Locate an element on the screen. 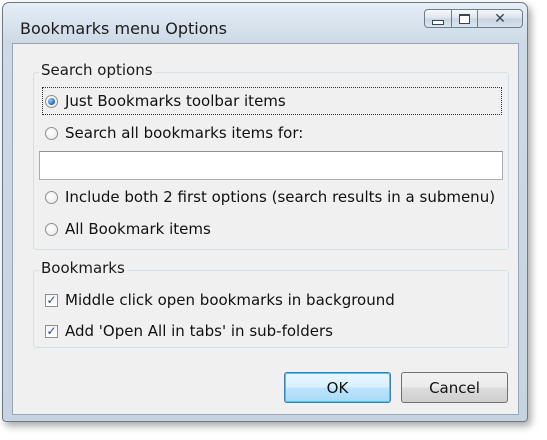 This screenshot has height=440, width=547. radio-search-all: Search all bookmarks items for: is located at coordinates (174, 133).